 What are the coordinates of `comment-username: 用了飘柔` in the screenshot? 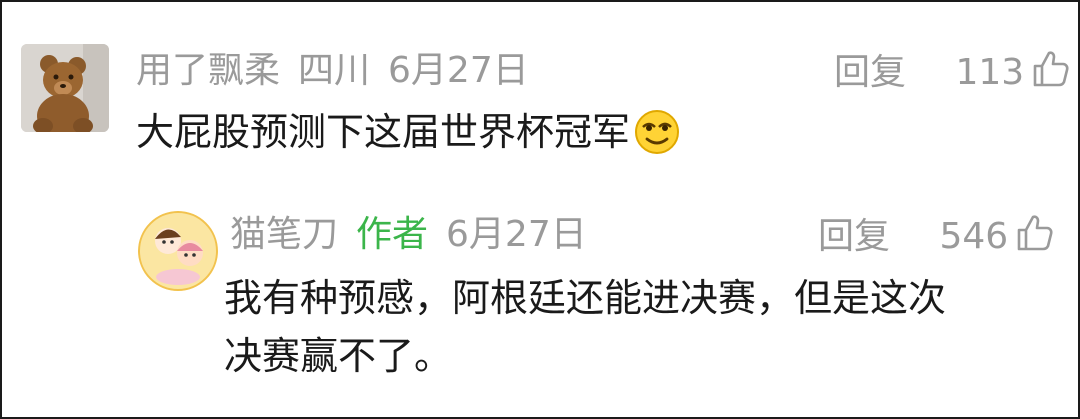 It's located at (208, 70).